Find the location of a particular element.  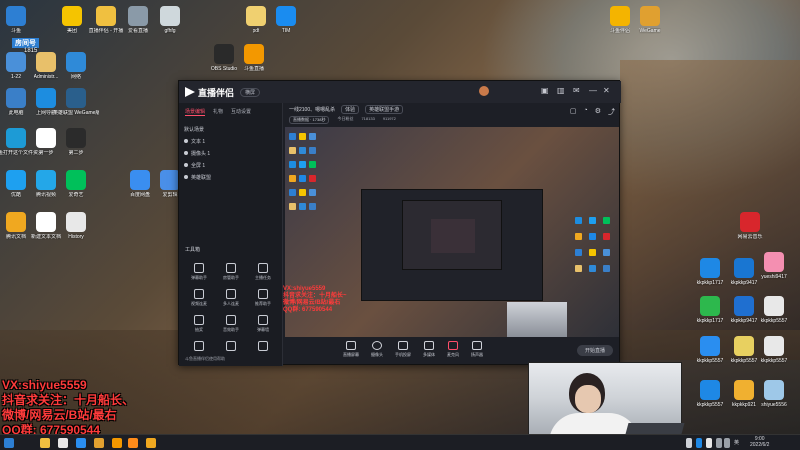

bag-icon: ▢ is located at coordinates (573, 112).